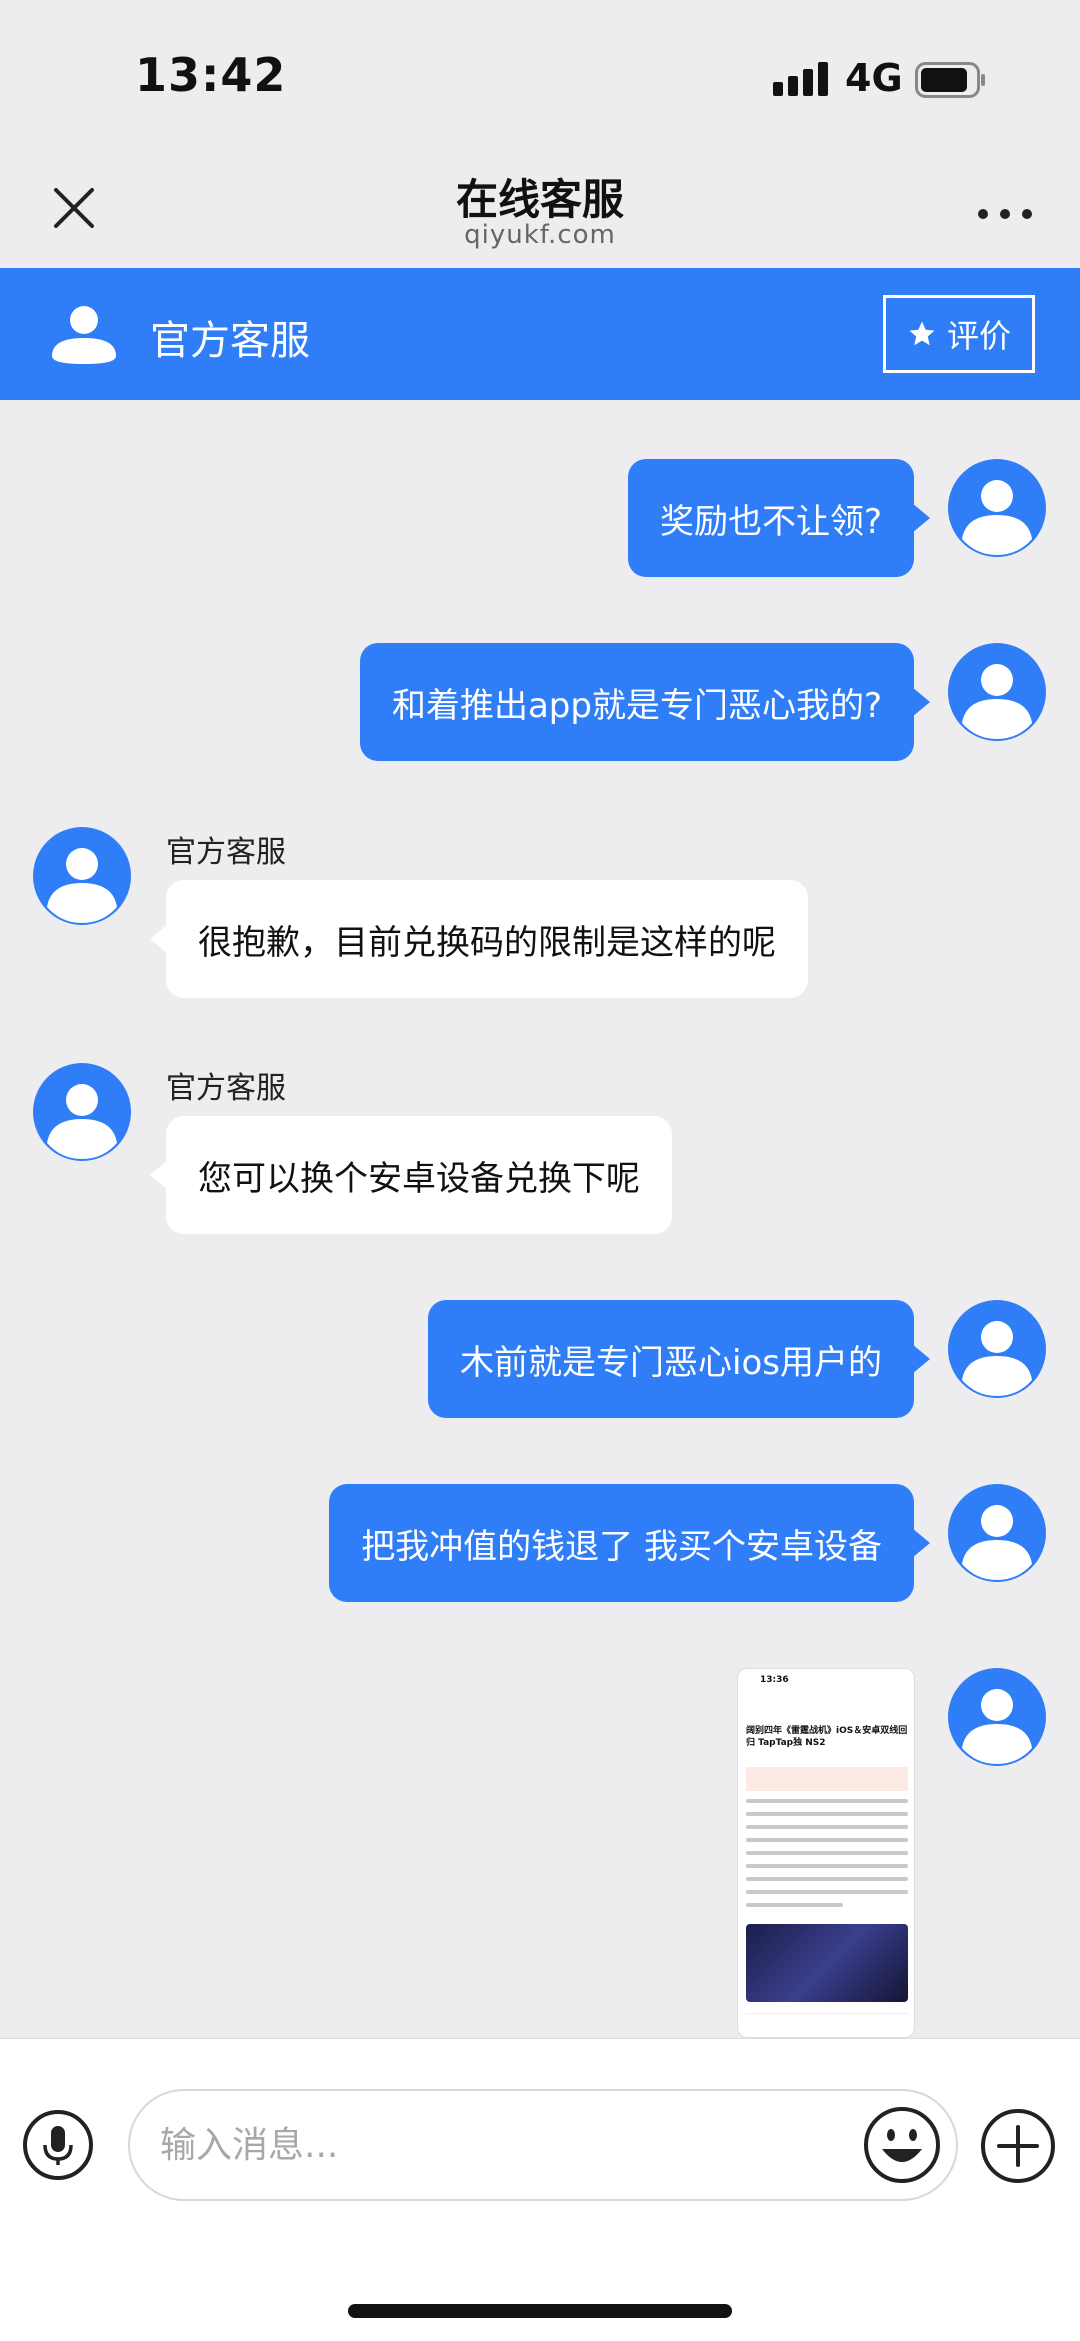 This screenshot has height=2341, width=1080. What do you see at coordinates (827, 1963) in the screenshot?
I see `thumb-game-image` at bounding box center [827, 1963].